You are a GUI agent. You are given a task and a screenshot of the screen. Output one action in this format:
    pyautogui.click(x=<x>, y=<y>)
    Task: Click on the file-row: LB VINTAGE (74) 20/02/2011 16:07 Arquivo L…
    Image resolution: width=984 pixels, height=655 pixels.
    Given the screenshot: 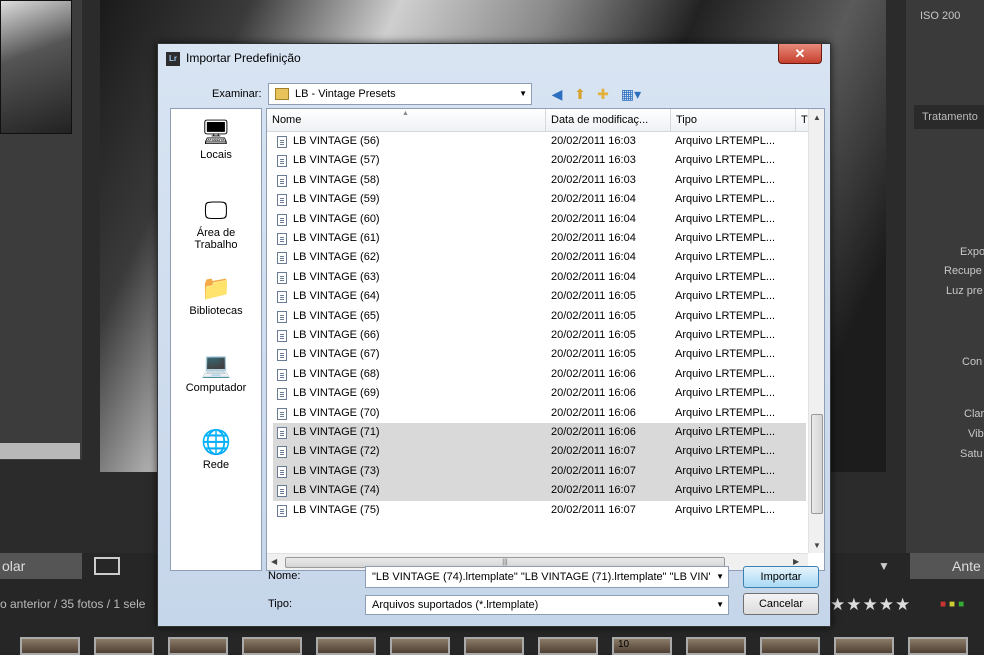 What is the action you would take?
    pyautogui.click(x=539, y=491)
    